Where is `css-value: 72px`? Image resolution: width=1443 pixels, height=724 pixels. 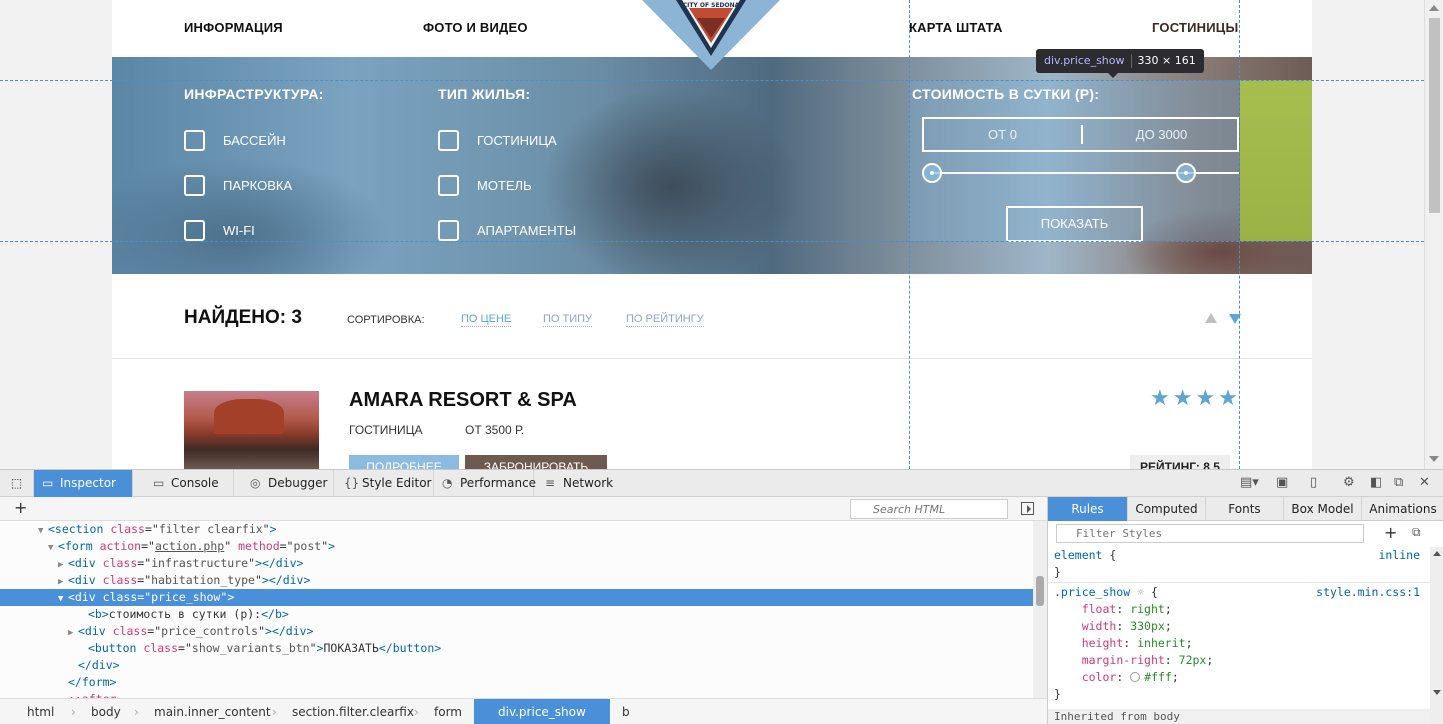 css-value: 72px is located at coordinates (1193, 660).